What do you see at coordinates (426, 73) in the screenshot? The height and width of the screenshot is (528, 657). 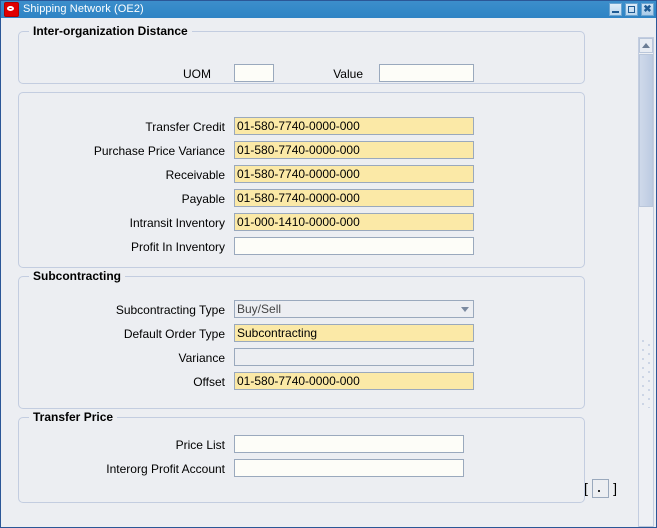 I see `value-input` at bounding box center [426, 73].